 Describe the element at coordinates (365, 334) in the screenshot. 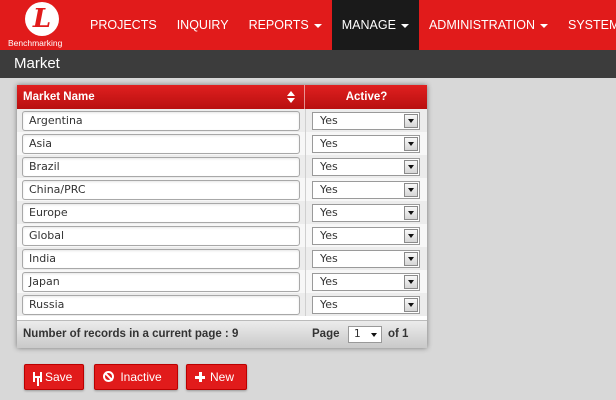

I see `page-select: 1` at that location.